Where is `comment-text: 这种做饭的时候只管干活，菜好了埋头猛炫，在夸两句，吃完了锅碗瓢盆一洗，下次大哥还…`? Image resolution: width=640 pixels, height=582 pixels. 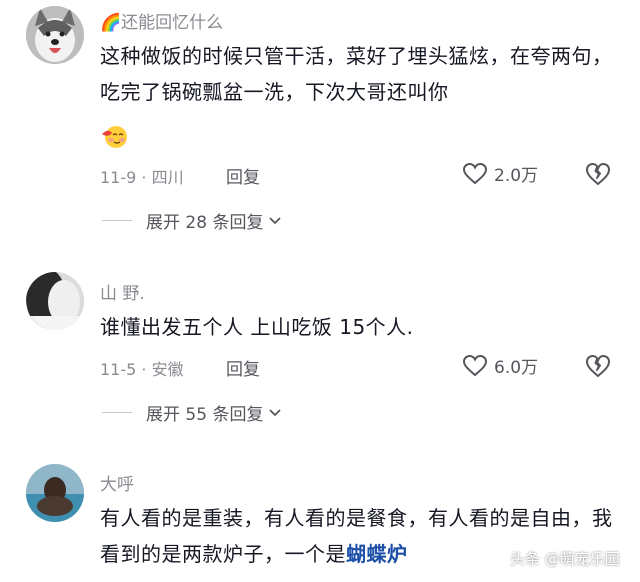 comment-text: 这种做饭的时候只管干活，菜好了埋头猛炫，在夸两句，吃完了锅碗瓢盆一洗，下次大哥还… is located at coordinates (356, 74).